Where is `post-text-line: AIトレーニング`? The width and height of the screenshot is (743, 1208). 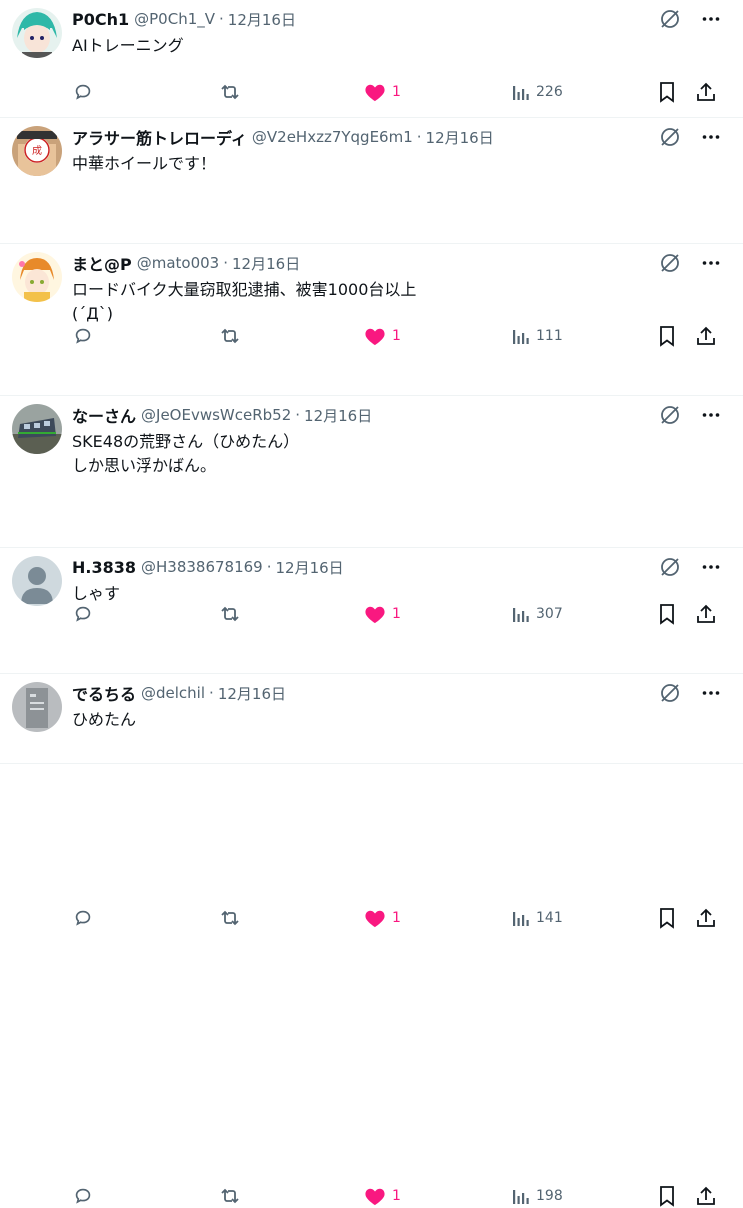
post-text-line: AIトレーニング is located at coordinates (128, 45).